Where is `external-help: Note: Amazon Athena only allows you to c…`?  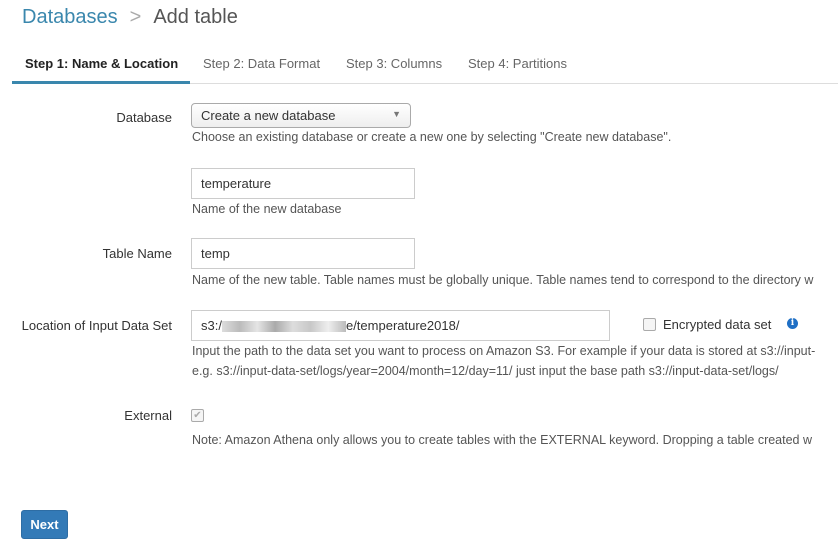 external-help: Note: Amazon Athena only allows you to c… is located at coordinates (502, 440).